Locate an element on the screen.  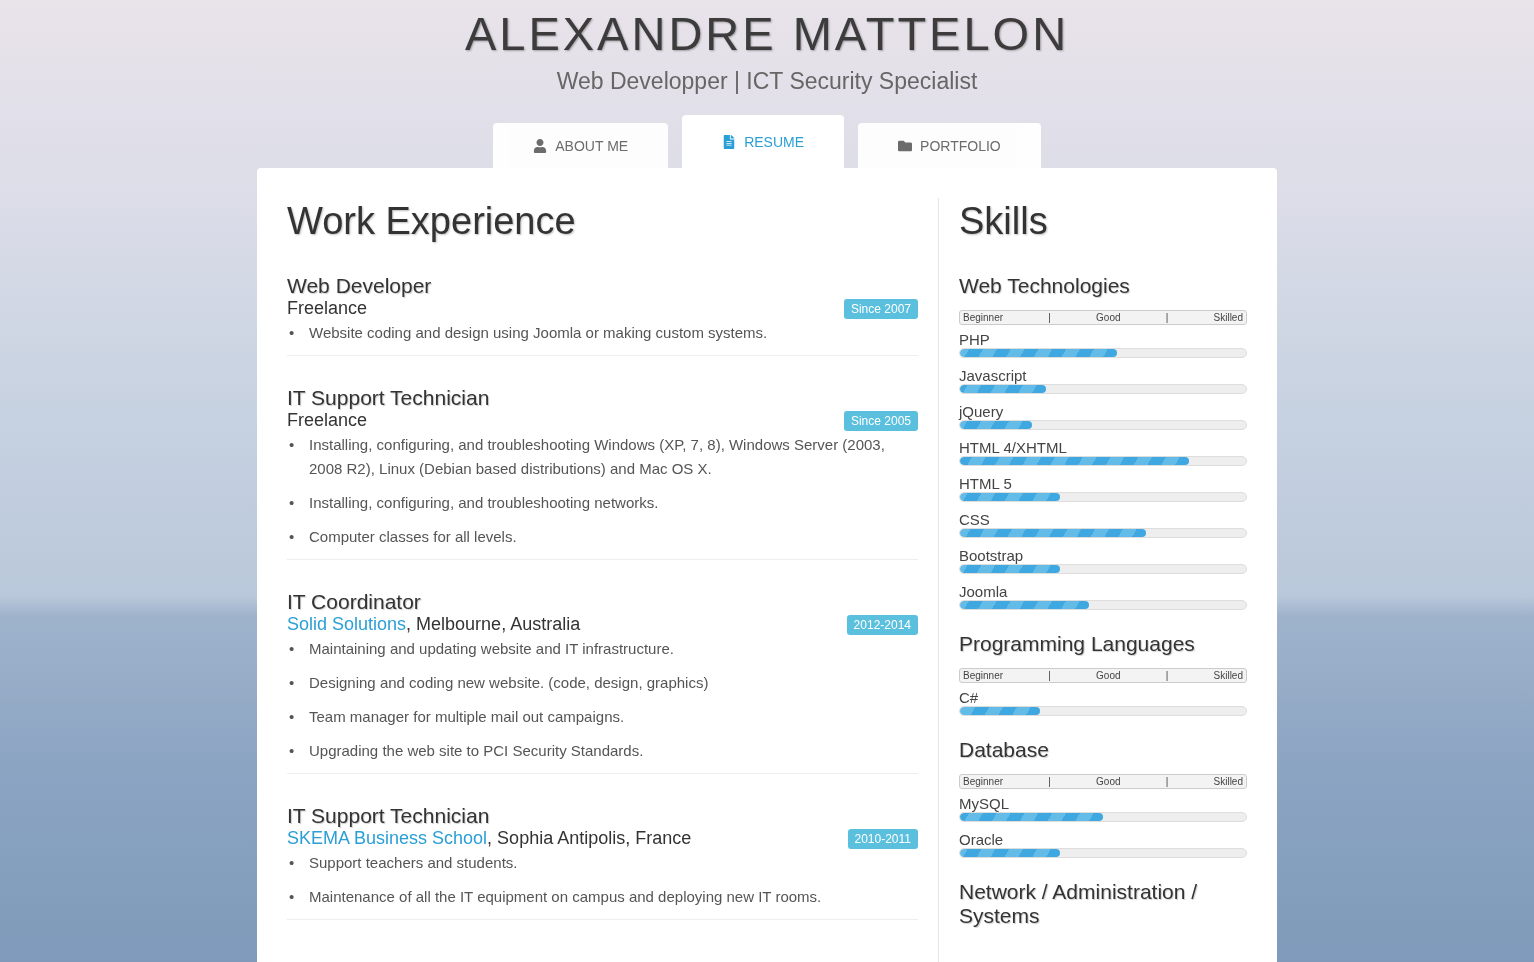
company-link: SKEMA Business School is located at coordinates (387, 838).